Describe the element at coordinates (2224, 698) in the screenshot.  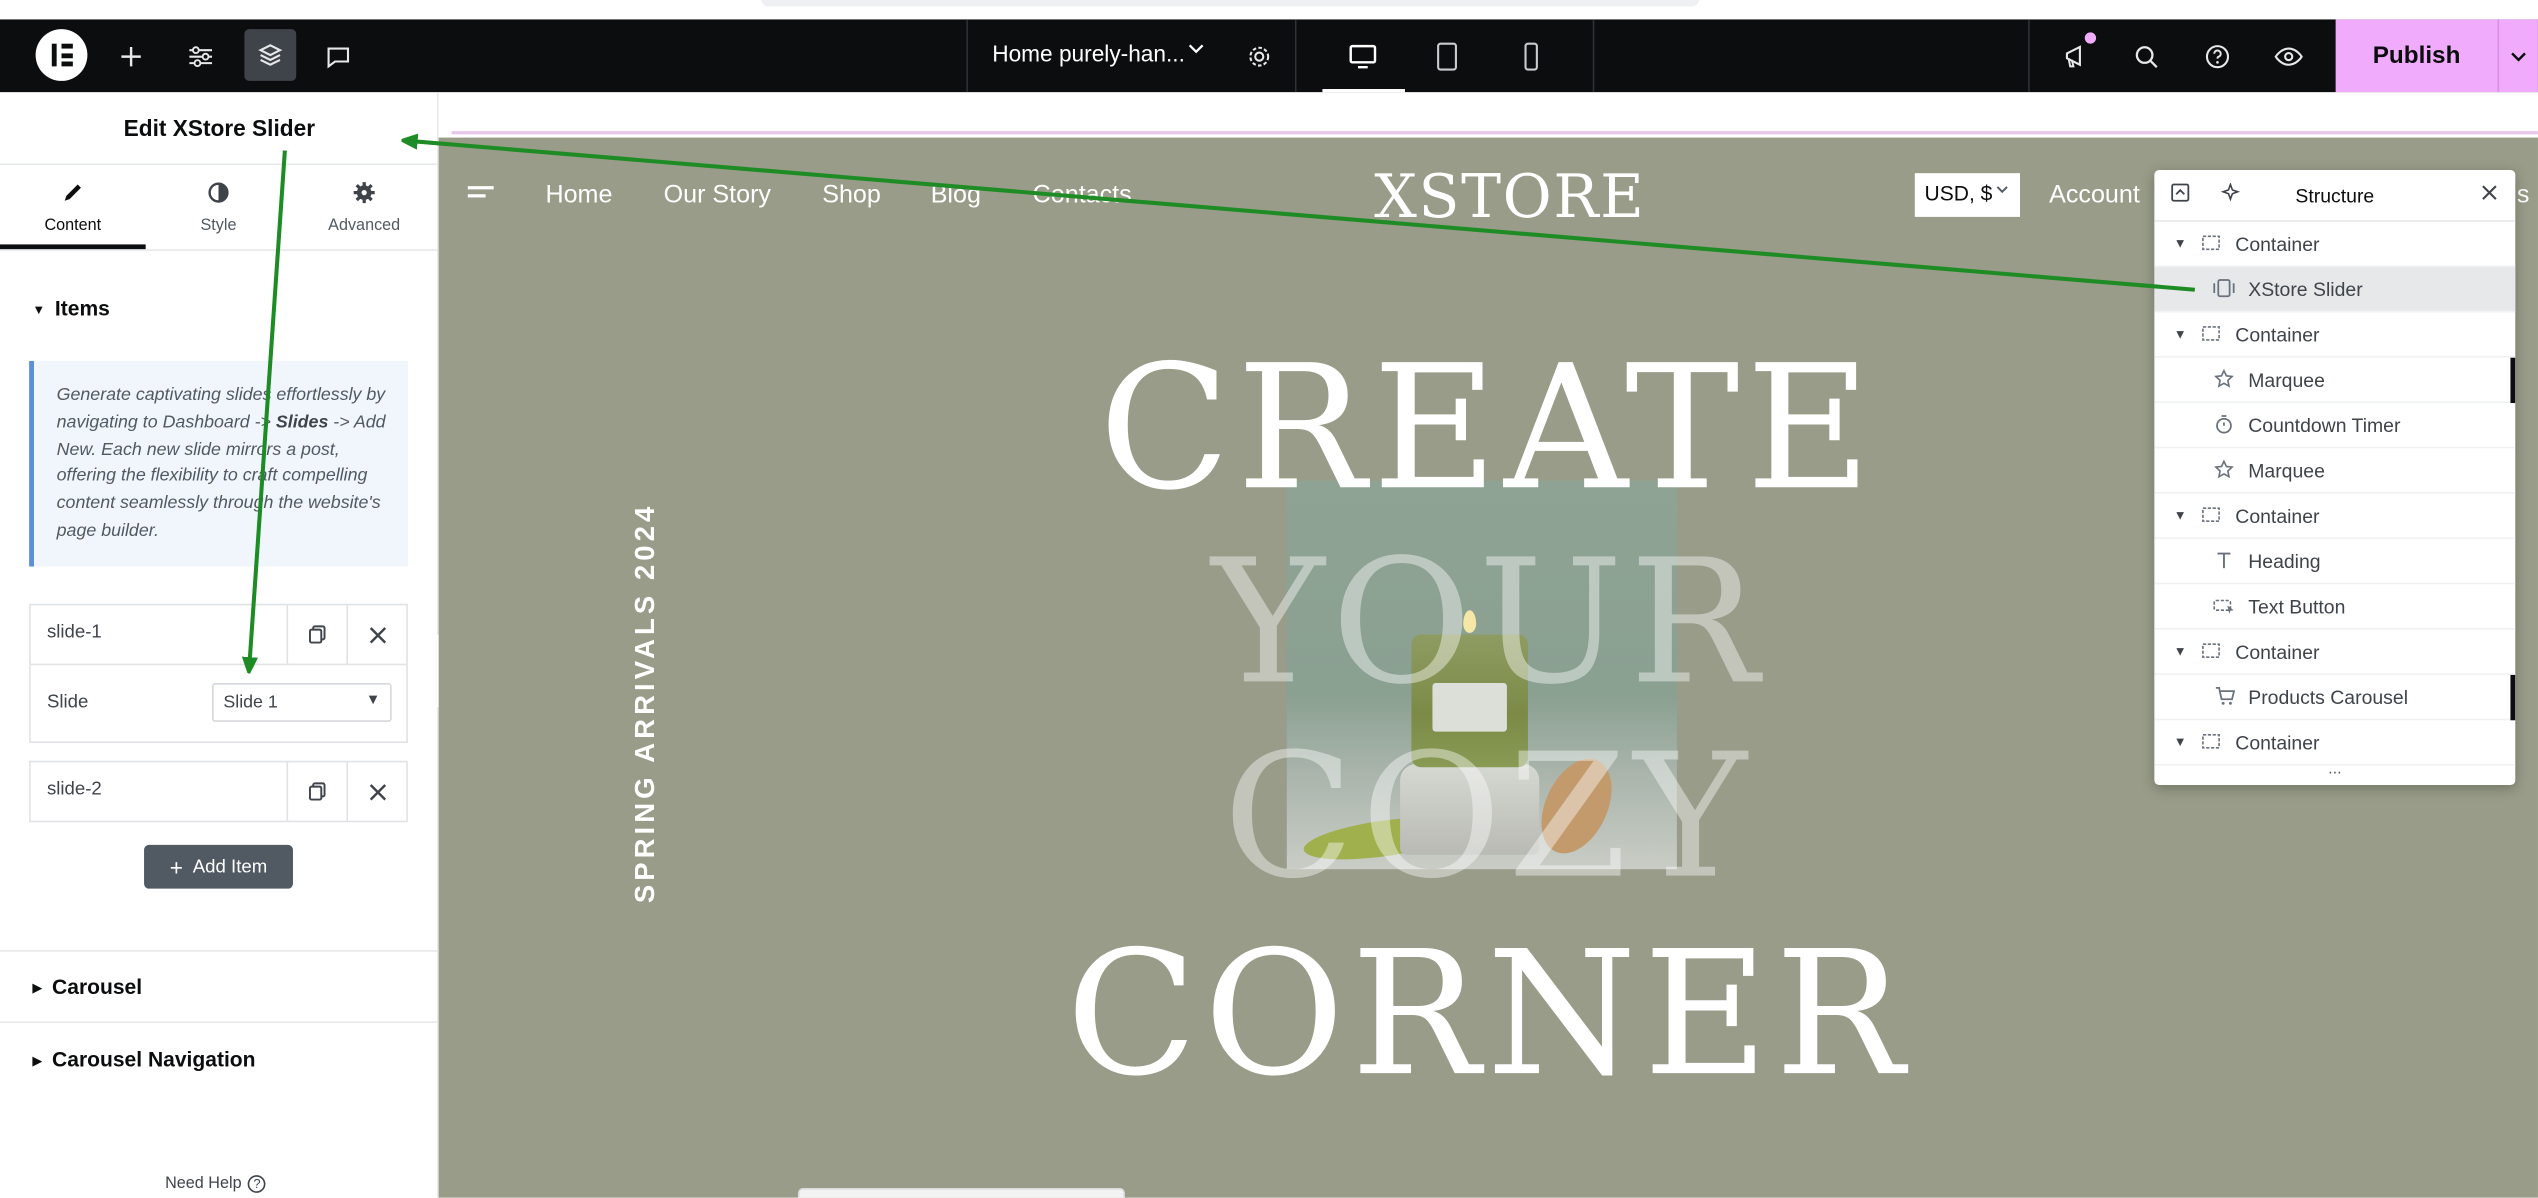
I see `cart-icon` at that location.